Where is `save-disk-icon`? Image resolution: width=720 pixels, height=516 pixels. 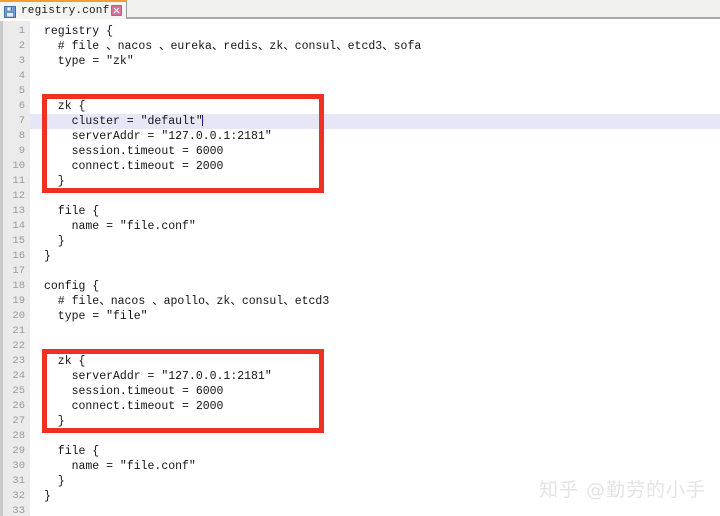
save-disk-icon is located at coordinates (10, 11).